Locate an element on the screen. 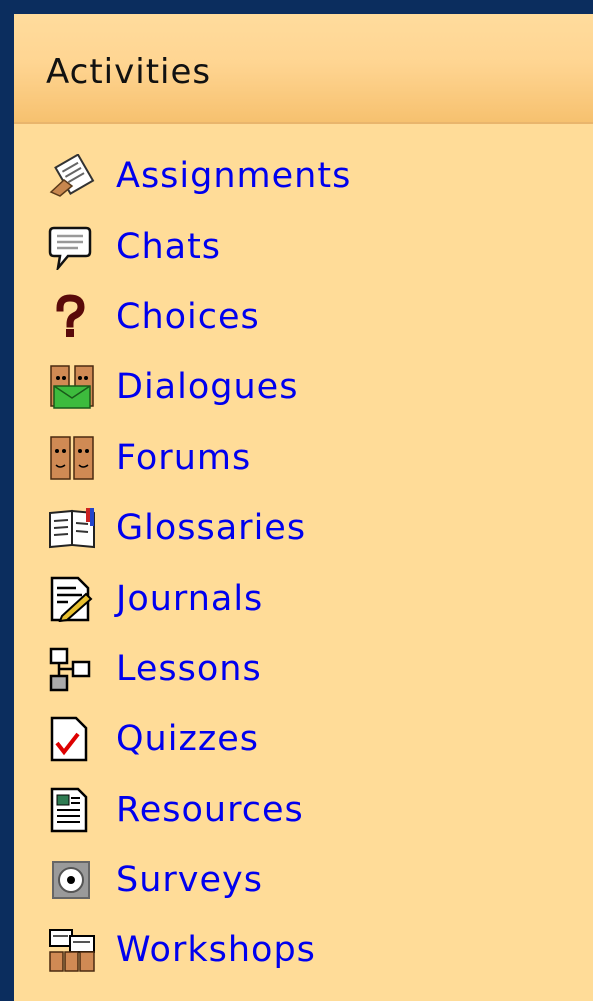 This screenshot has width=593, height=1001. list-item-lessons: Lessons is located at coordinates (182, 669).